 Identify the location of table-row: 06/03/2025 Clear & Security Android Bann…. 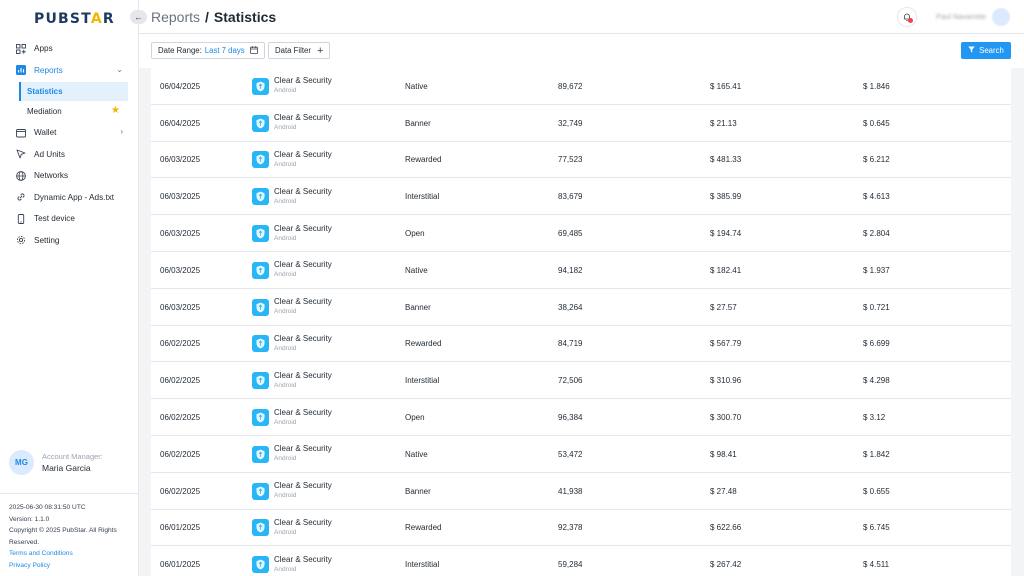
(581, 307).